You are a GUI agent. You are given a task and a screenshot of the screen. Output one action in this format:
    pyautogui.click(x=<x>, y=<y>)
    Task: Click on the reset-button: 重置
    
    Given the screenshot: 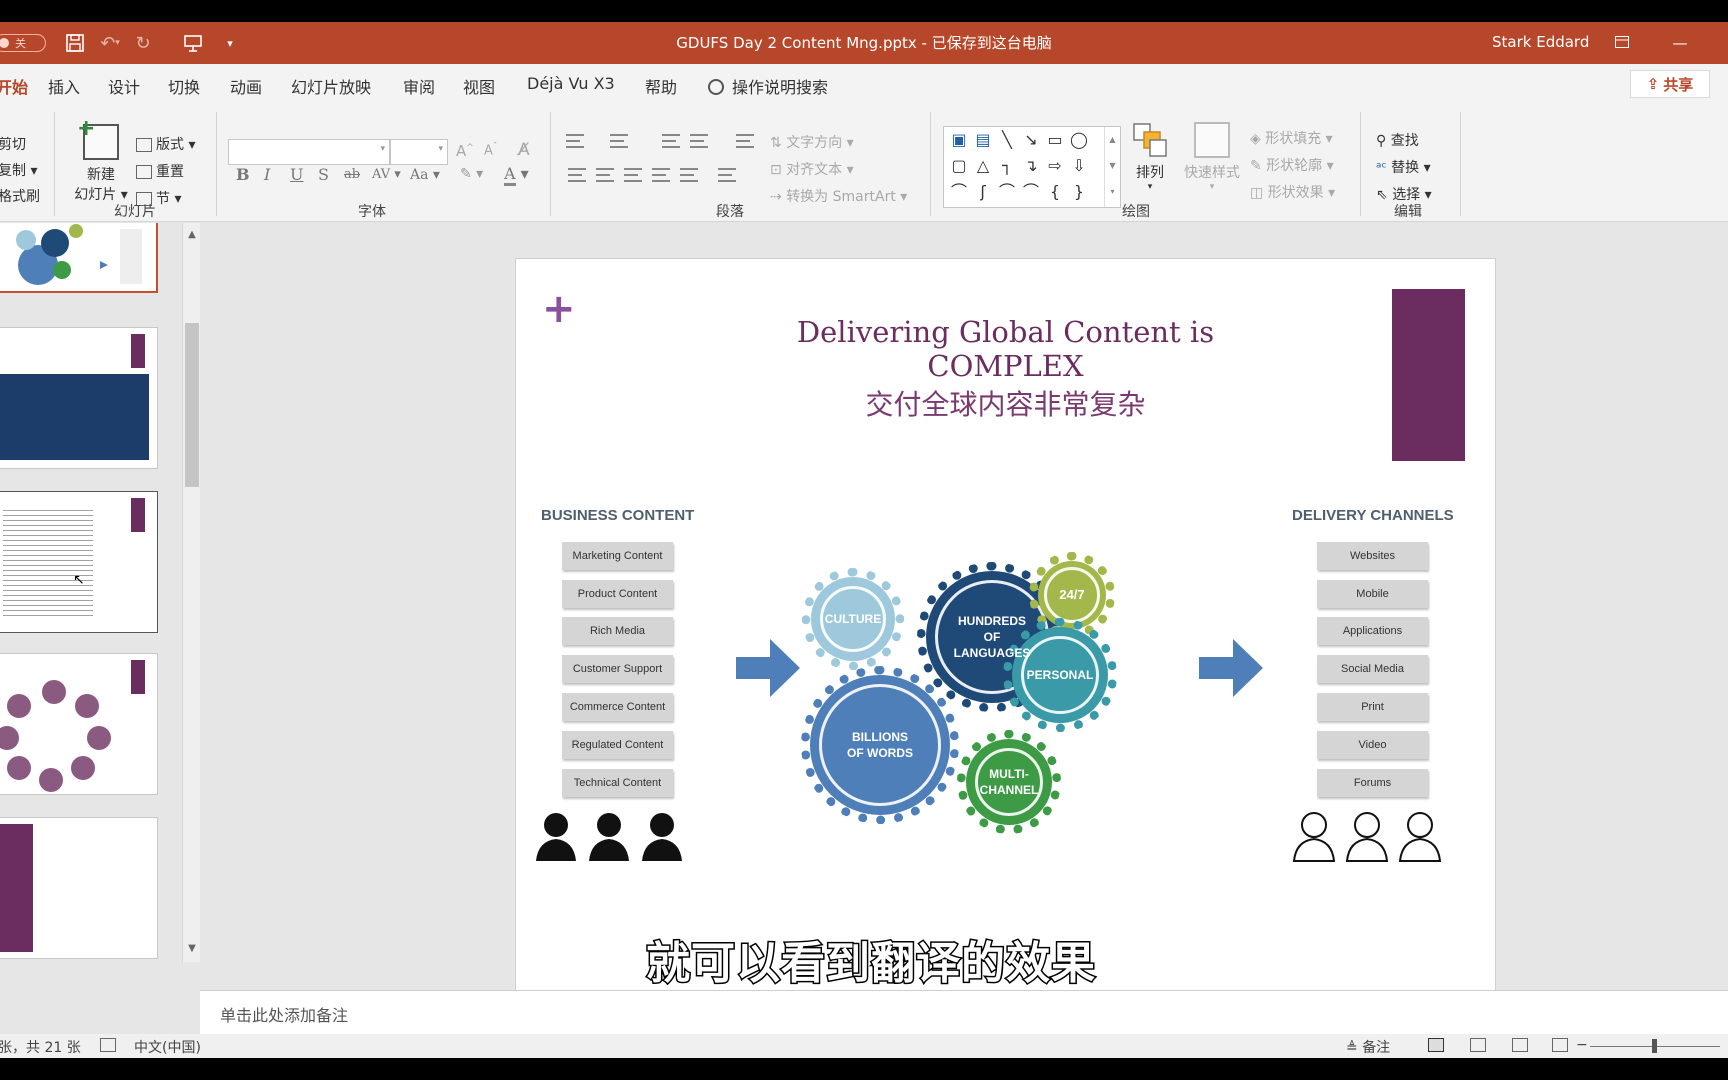 What is the action you would take?
    pyautogui.click(x=160, y=171)
    